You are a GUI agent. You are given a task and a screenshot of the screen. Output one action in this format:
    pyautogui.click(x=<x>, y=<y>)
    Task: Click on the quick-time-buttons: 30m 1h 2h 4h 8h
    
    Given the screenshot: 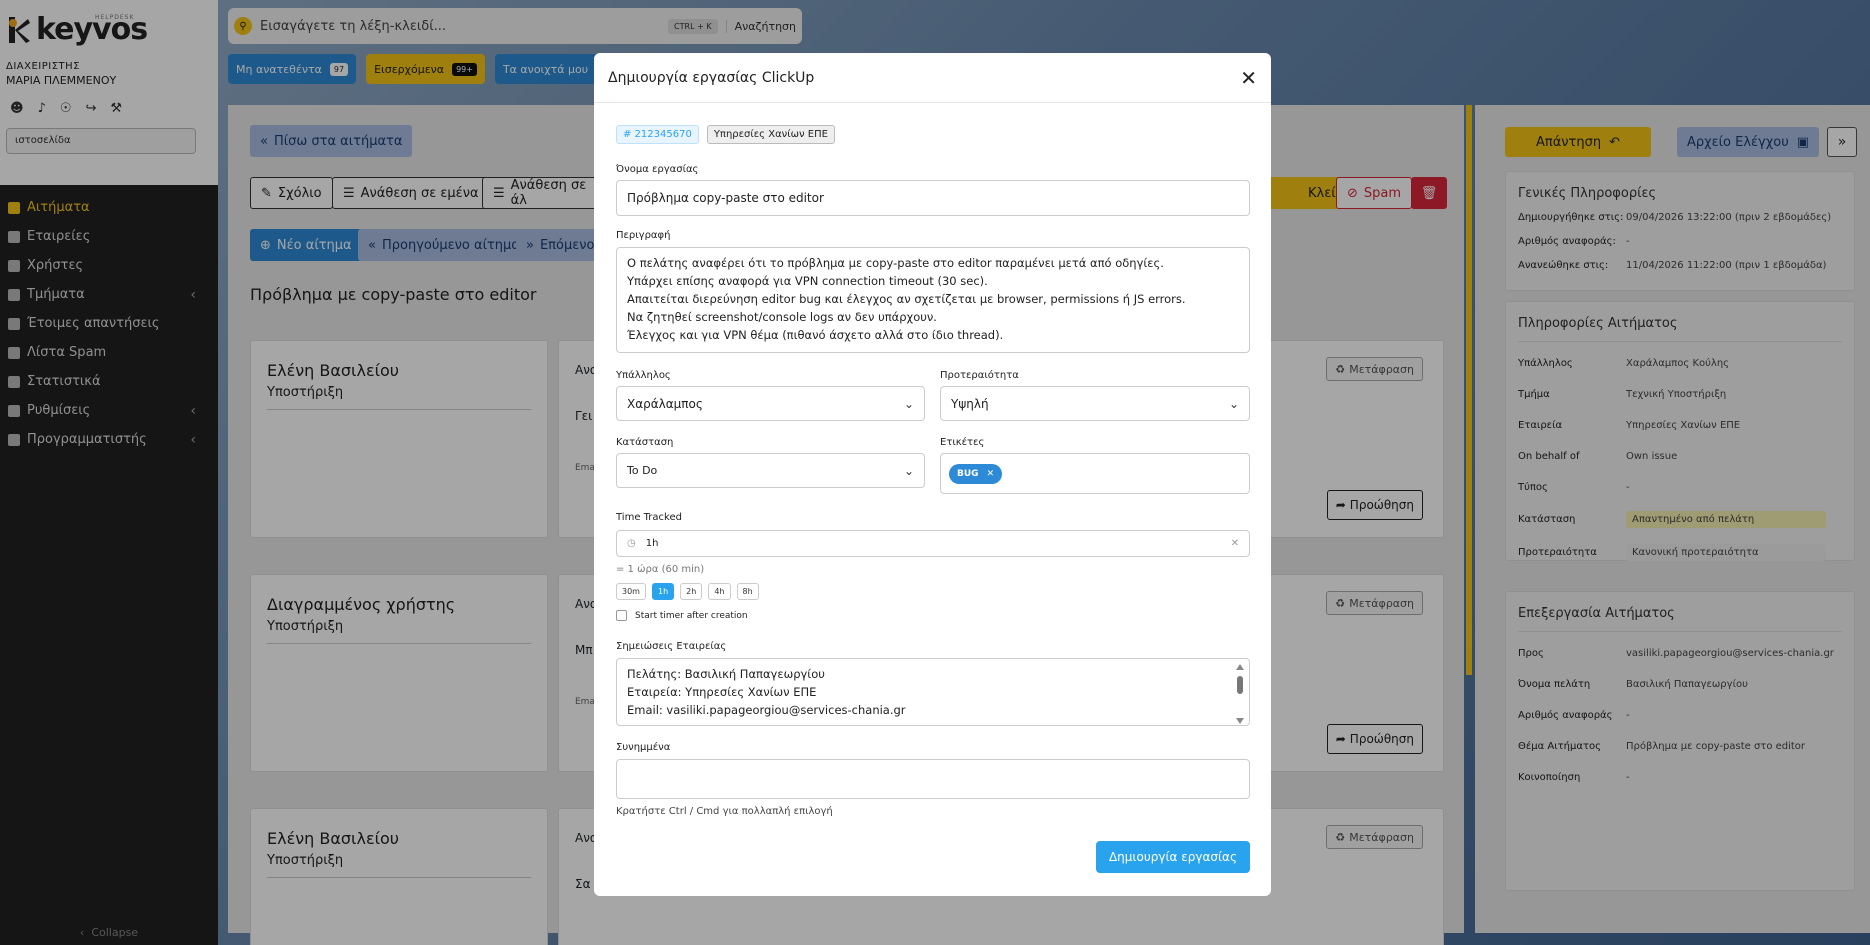 What is the action you would take?
    pyautogui.click(x=687, y=591)
    